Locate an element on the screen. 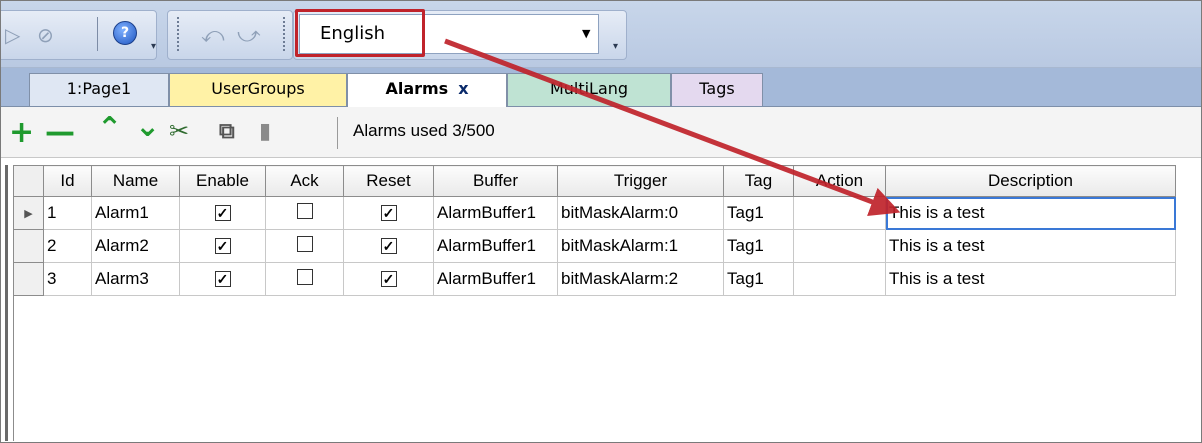 The image size is (1202, 443). row-selector-header is located at coordinates (28, 181).